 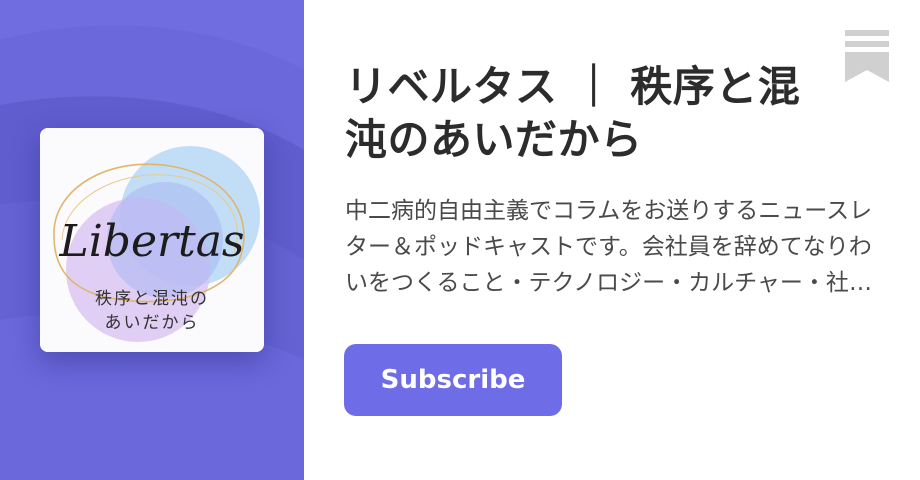 I want to click on cover-subtitle-line1: 秩序と混沌の, so click(x=152, y=299).